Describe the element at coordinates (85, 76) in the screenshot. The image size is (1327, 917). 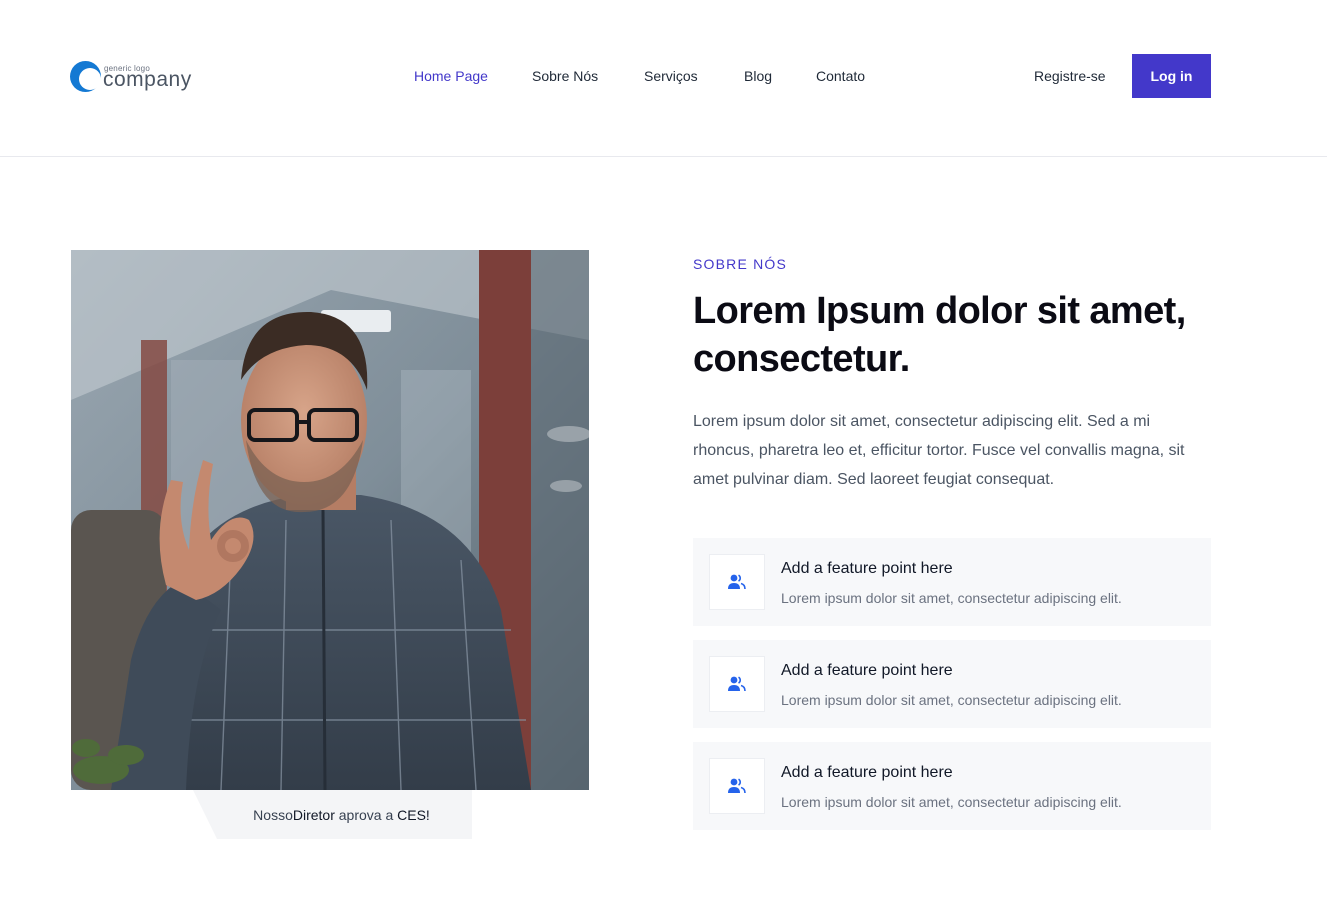
I see `logo-mark-icon` at that location.